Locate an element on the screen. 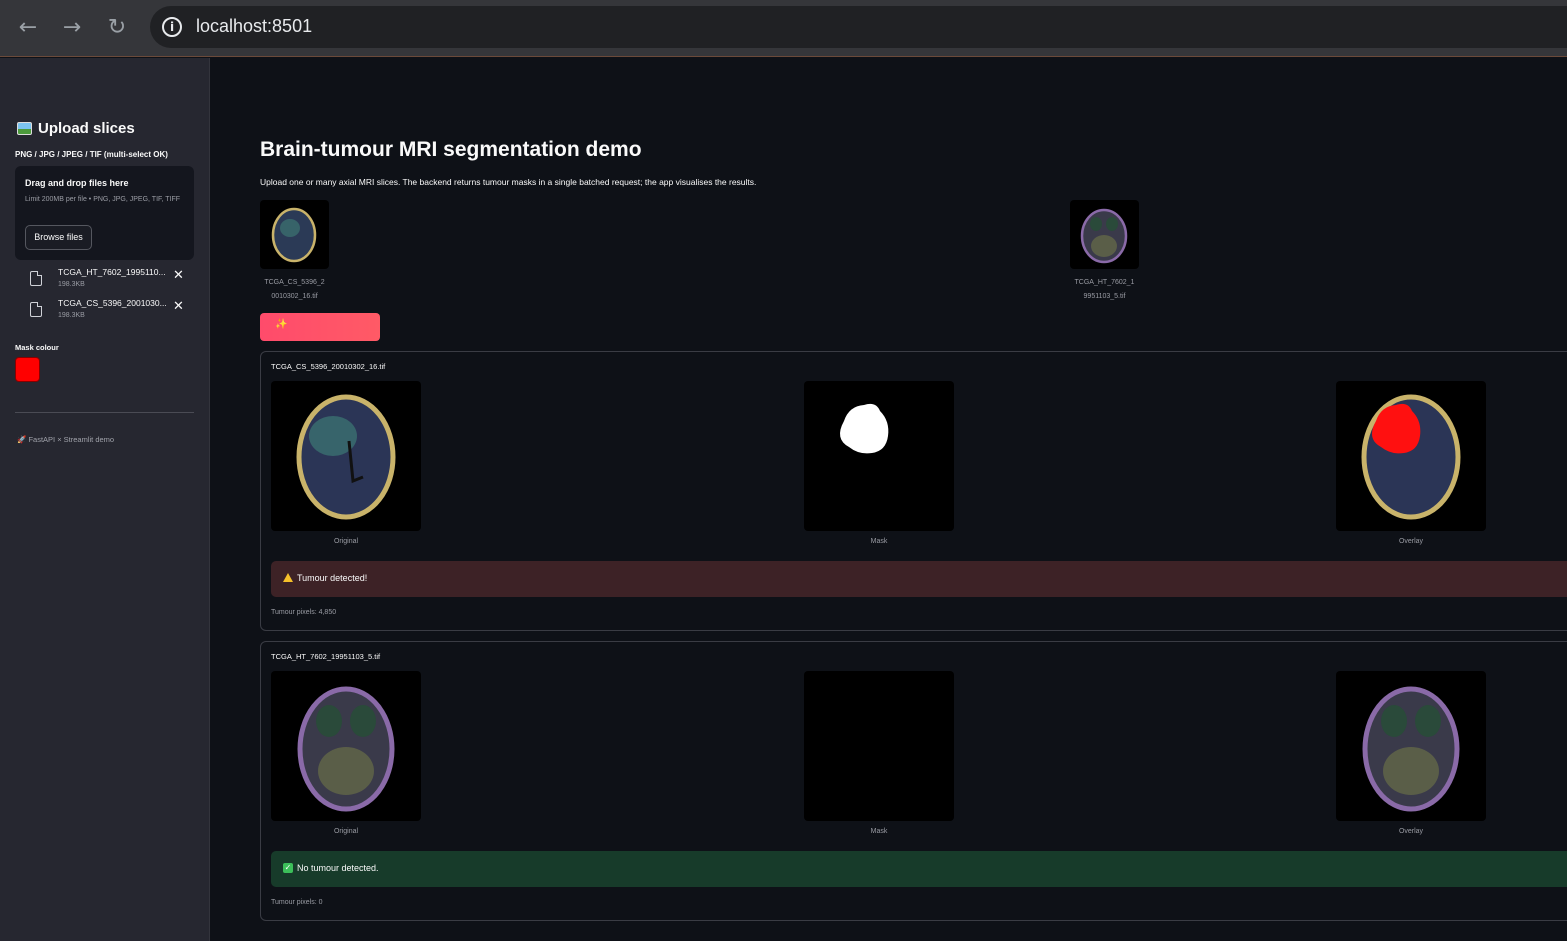 Image resolution: width=1567 pixels, height=941 pixels. result-filename: TCGA_HT_7602_19951103_5.tif is located at coordinates (326, 656).